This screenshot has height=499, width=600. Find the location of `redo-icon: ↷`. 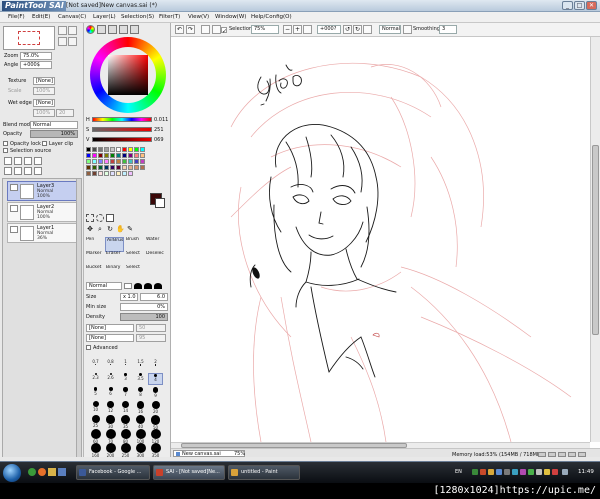

redo-icon: ↷ is located at coordinates (190, 29).